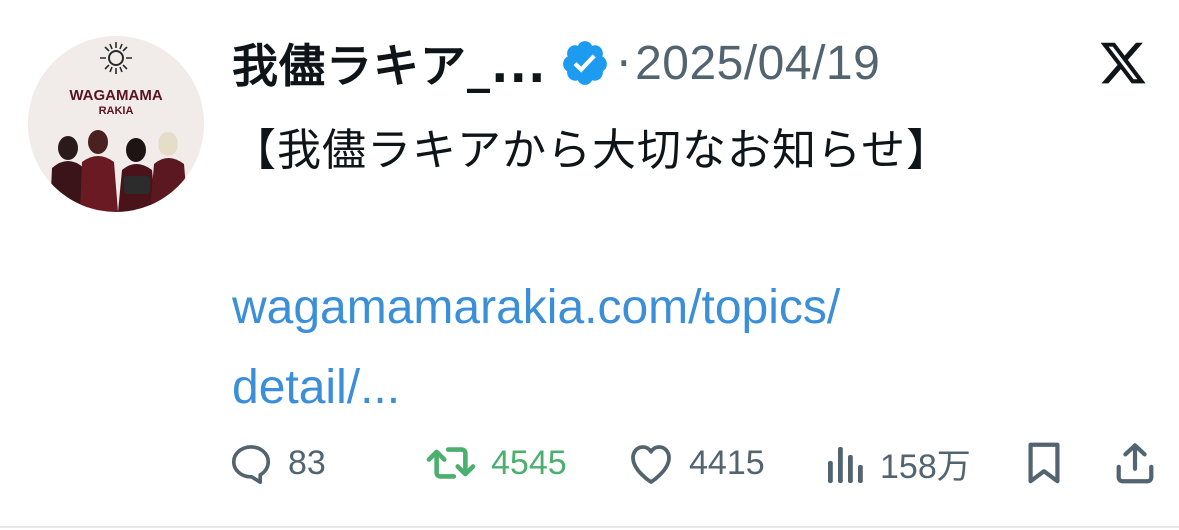  I want to click on x-logo-icon, so click(1123, 63).